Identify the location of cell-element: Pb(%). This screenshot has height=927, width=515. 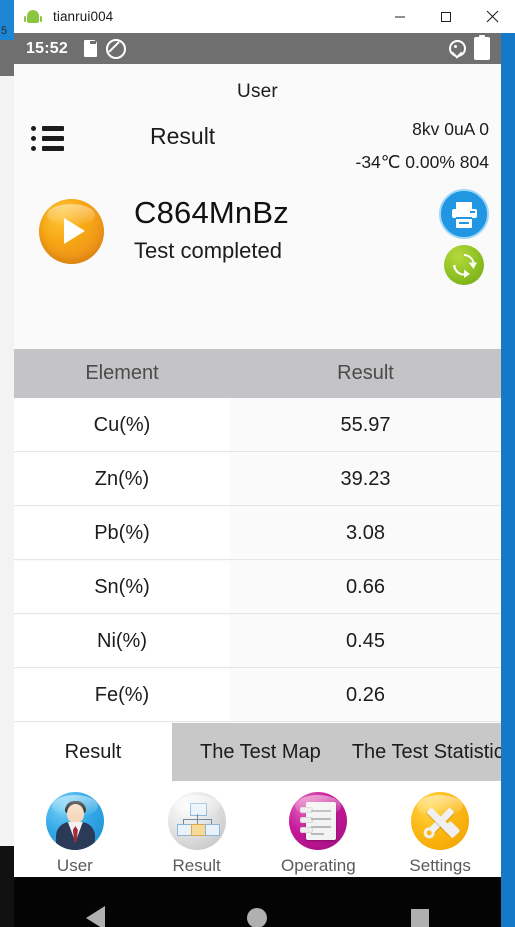
(122, 532).